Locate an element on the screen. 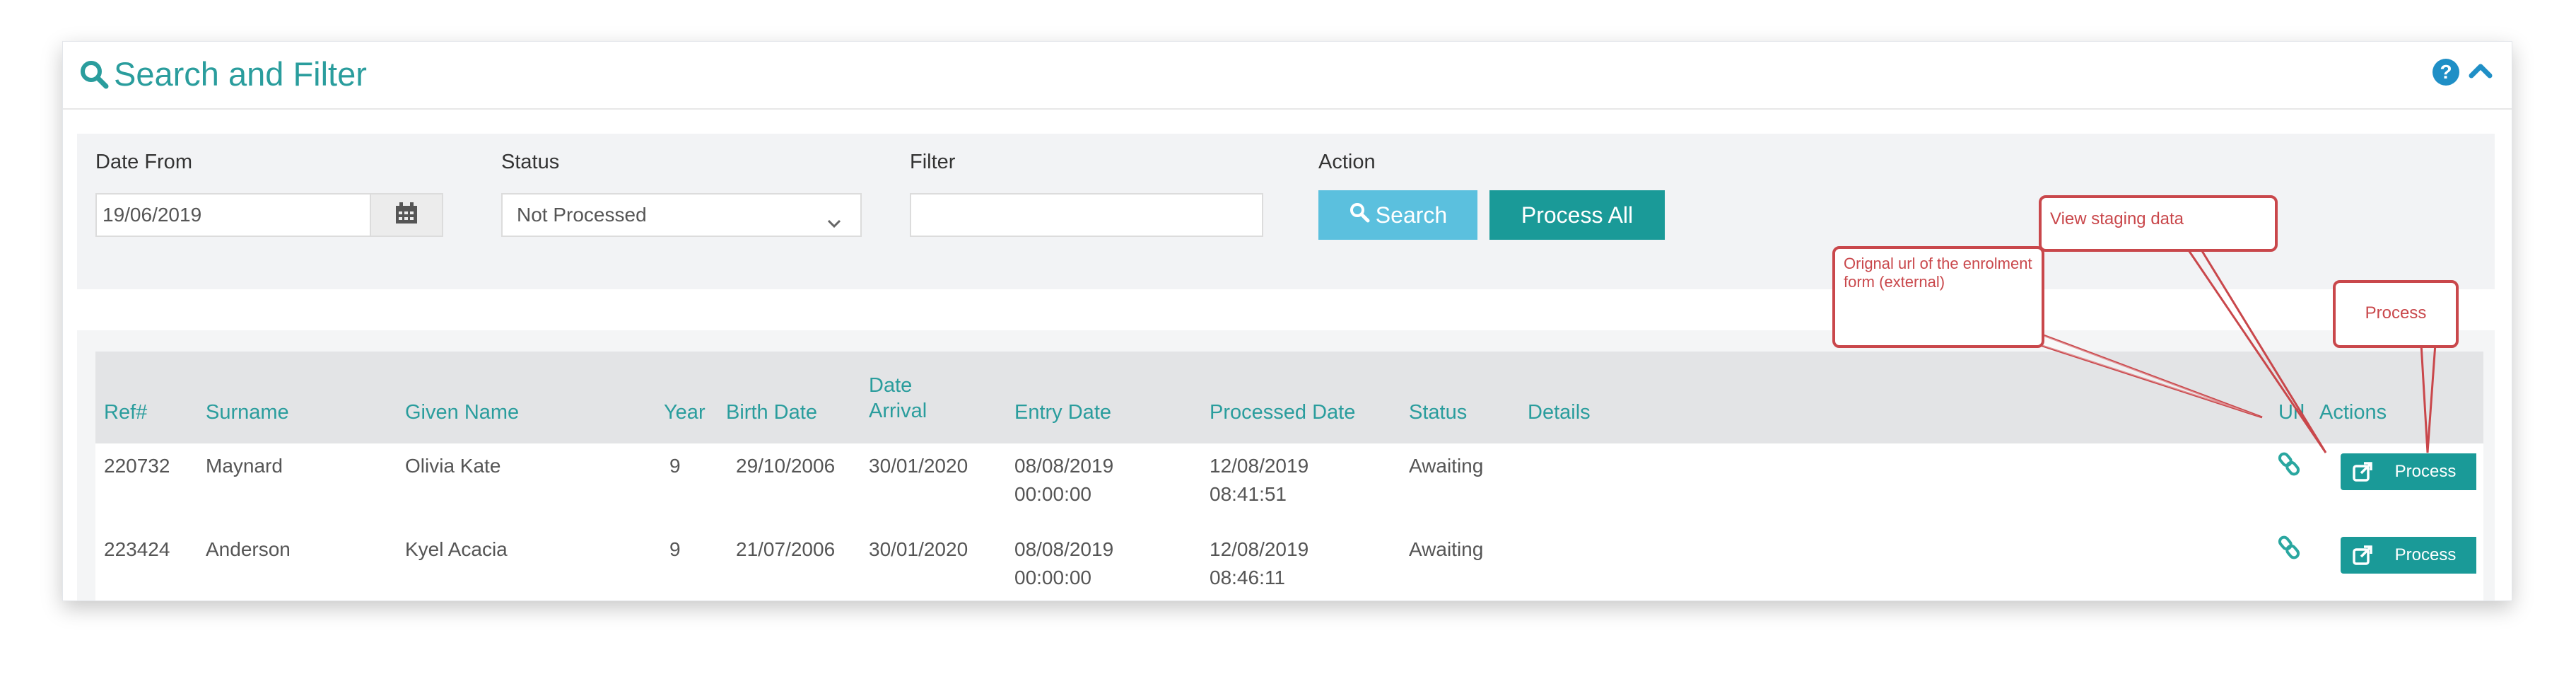 The height and width of the screenshot is (679, 2576). arrow-view-staging is located at coordinates (2255, 349).